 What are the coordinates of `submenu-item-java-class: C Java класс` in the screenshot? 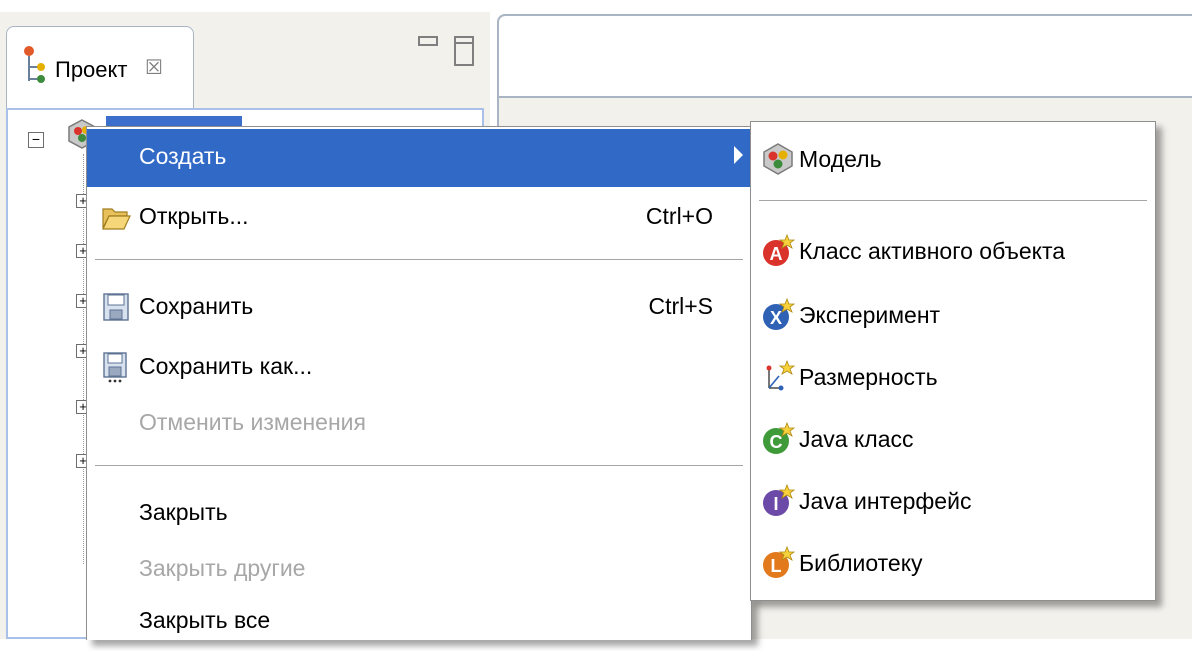 It's located at (953, 439).